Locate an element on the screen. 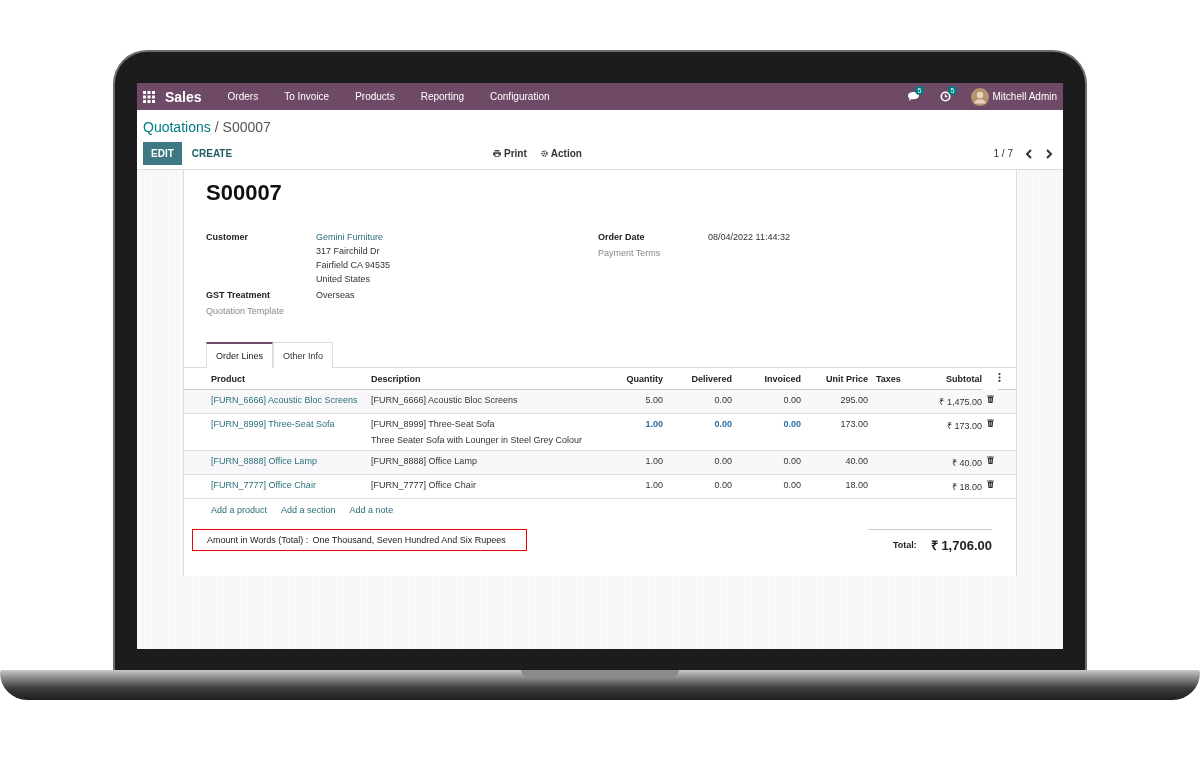  menu-item: Orders is located at coordinates (243, 96).